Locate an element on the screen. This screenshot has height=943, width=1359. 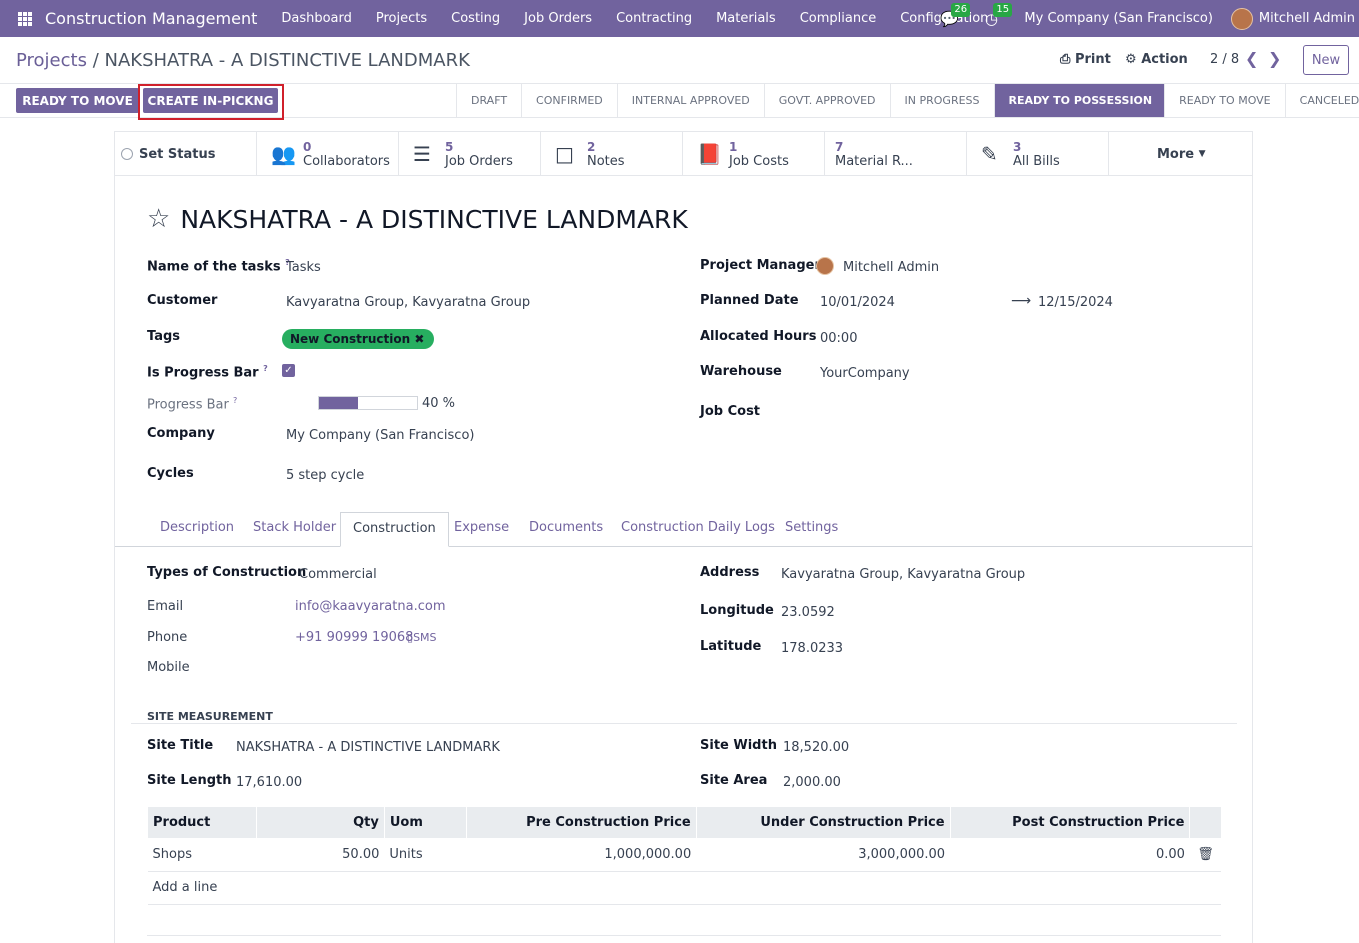
add-line-link: Add a line is located at coordinates (684, 888).